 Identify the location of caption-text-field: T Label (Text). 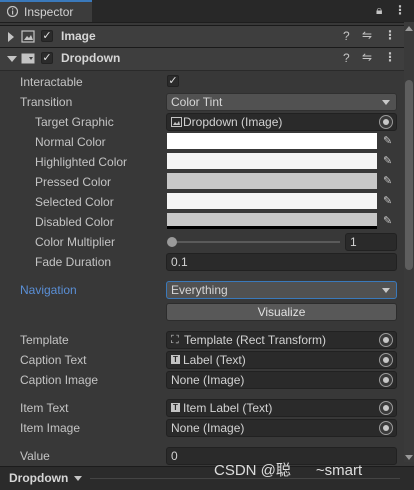
(281, 360).